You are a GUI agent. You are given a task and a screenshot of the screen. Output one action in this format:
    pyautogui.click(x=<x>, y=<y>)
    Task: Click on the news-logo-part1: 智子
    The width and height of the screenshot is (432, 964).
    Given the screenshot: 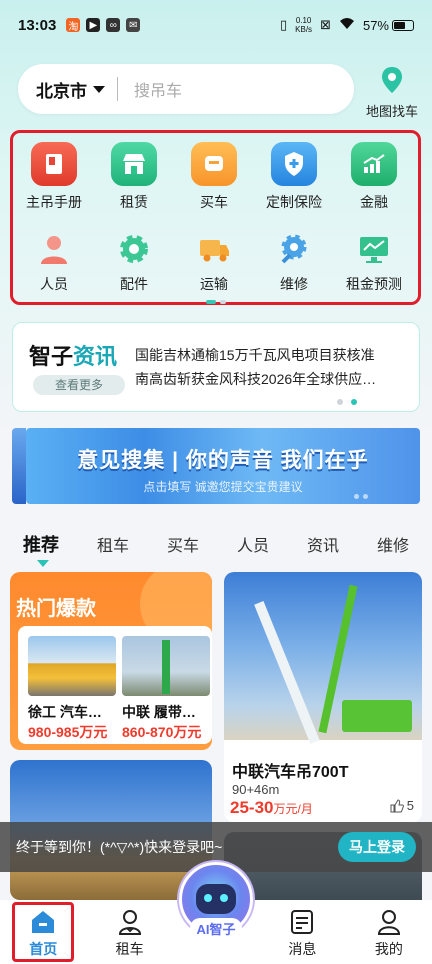 What is the action you would take?
    pyautogui.click(x=51, y=356)
    